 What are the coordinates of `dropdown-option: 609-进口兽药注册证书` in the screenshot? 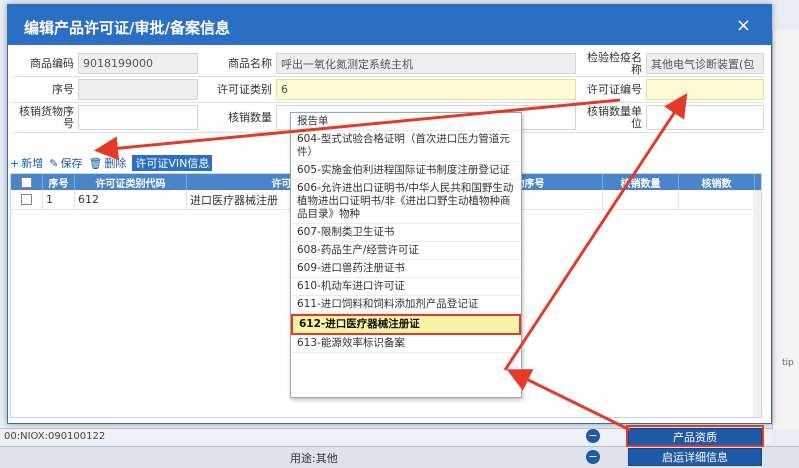 It's located at (406, 269).